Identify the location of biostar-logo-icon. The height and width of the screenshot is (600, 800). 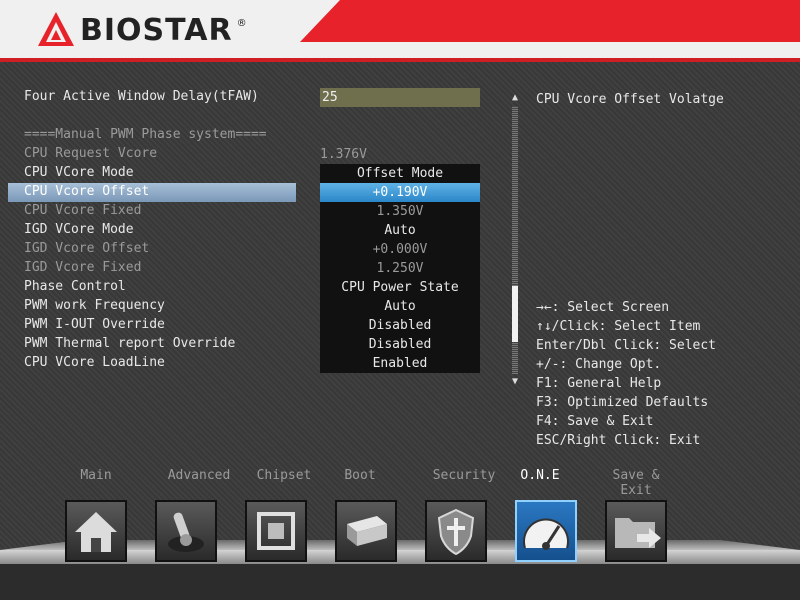
(56, 29).